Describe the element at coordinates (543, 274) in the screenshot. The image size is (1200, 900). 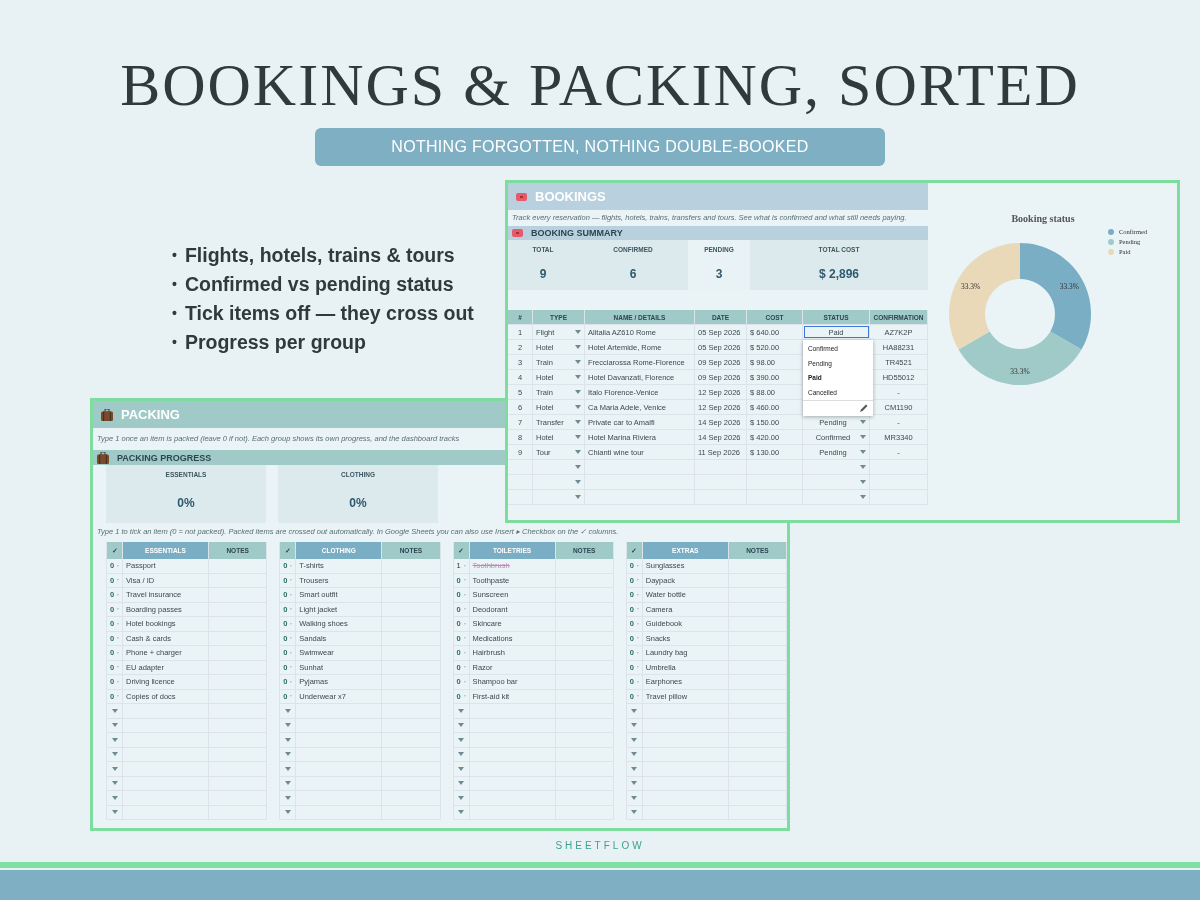
I see `card-value: 9` at that location.